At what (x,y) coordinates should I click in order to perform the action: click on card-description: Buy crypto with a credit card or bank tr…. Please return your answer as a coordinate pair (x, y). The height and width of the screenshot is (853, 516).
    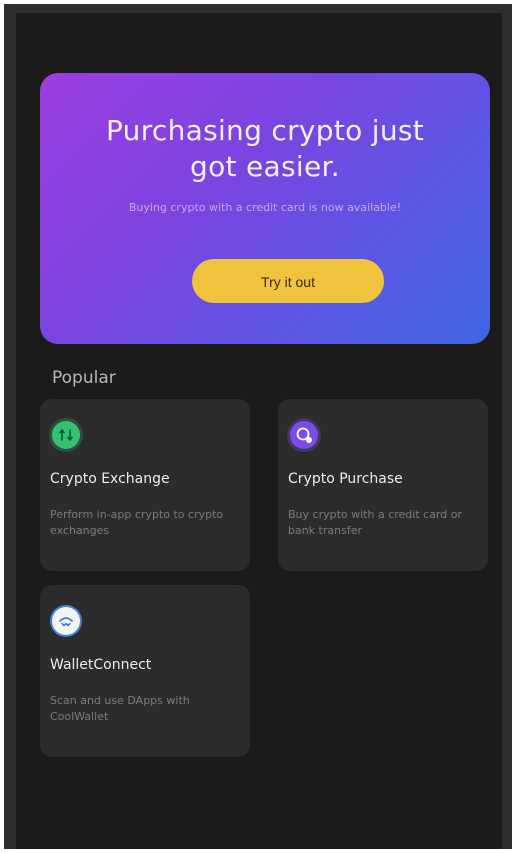
    Looking at the image, I should click on (375, 522).